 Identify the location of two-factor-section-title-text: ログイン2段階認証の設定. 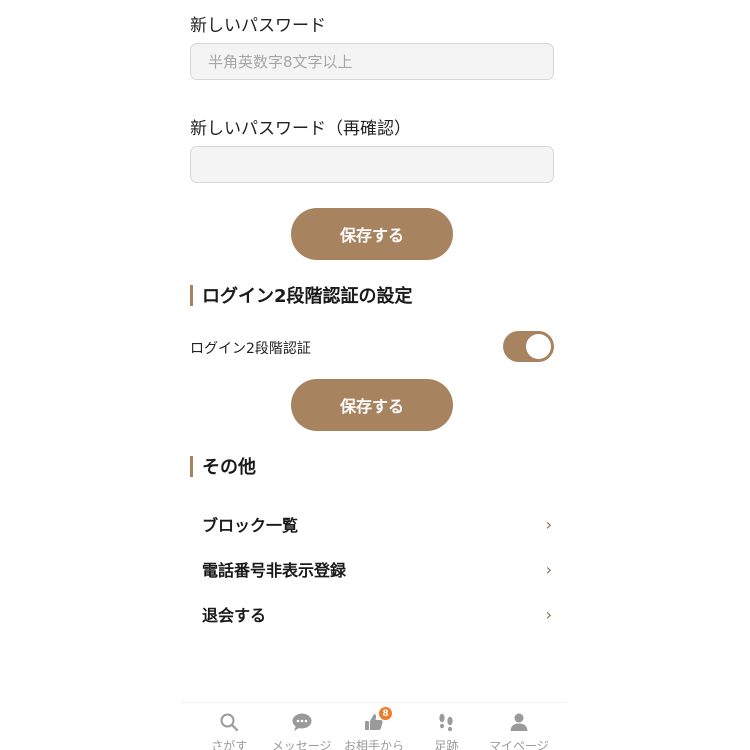
(307, 296).